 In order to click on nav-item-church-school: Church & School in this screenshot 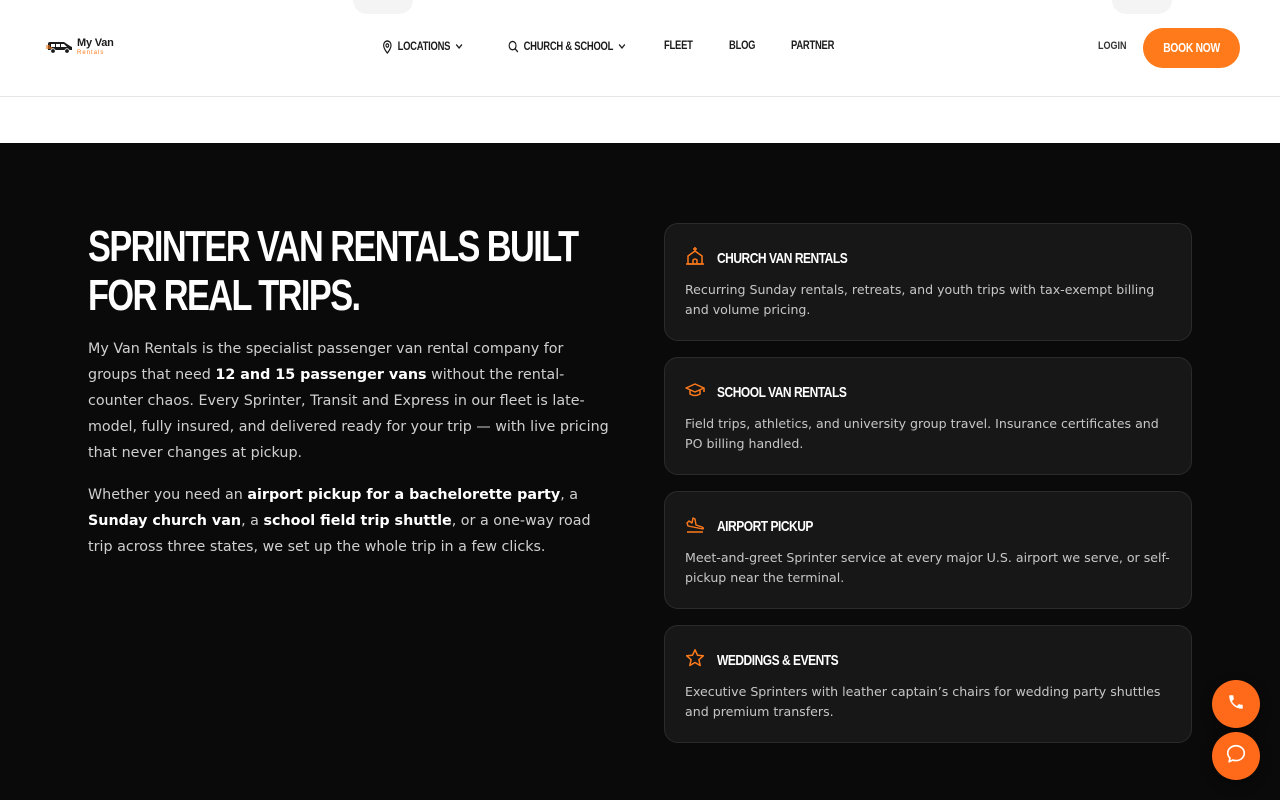, I will do `click(567, 46)`.